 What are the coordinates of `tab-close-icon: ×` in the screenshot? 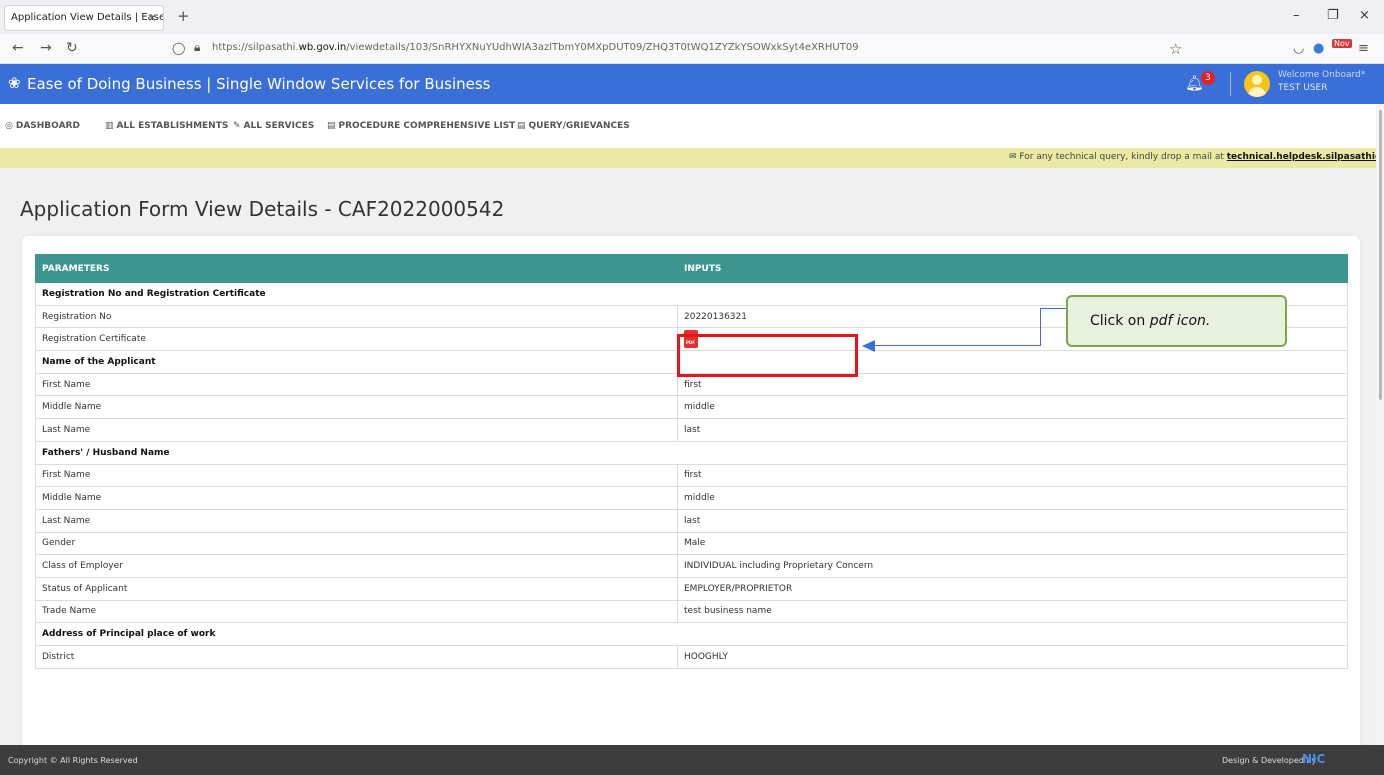 It's located at (152, 18).